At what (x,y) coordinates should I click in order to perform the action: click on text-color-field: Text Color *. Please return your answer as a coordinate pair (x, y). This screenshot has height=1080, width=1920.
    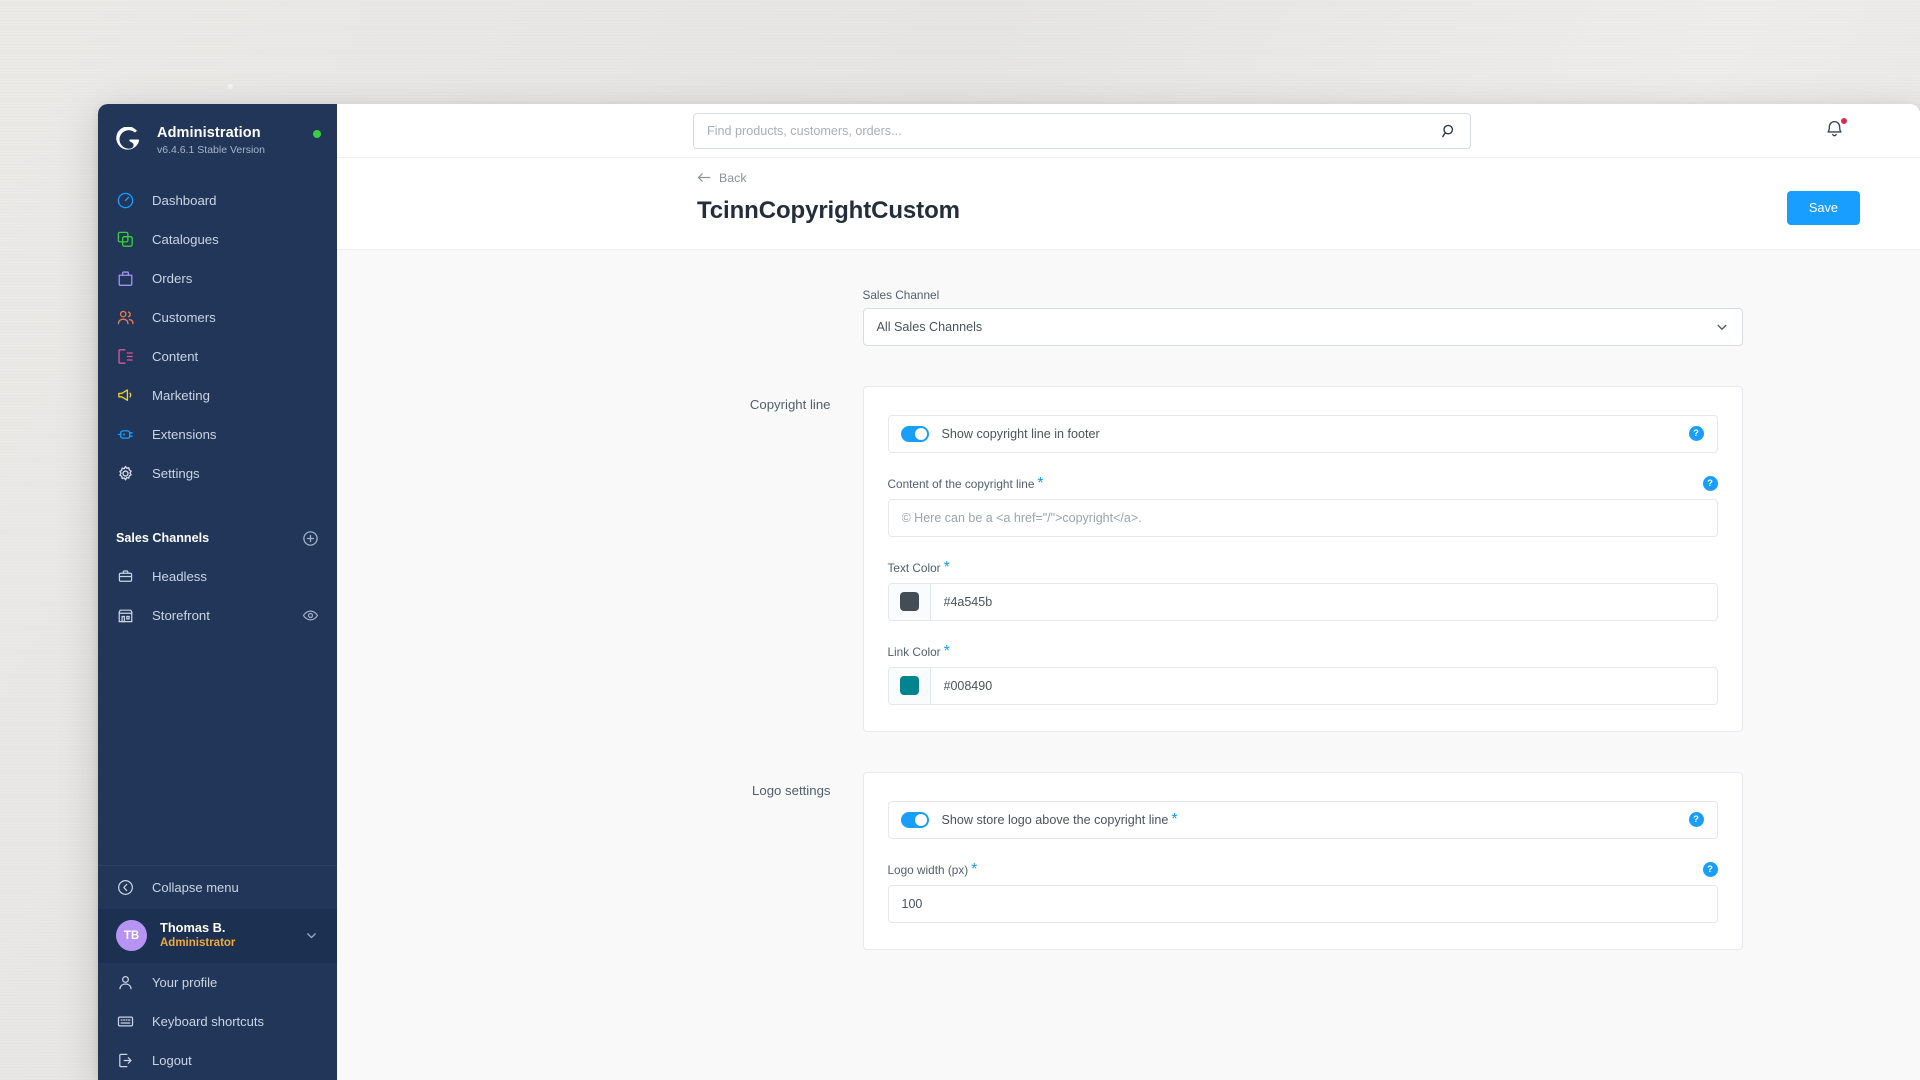
    Looking at the image, I should click on (1302, 589).